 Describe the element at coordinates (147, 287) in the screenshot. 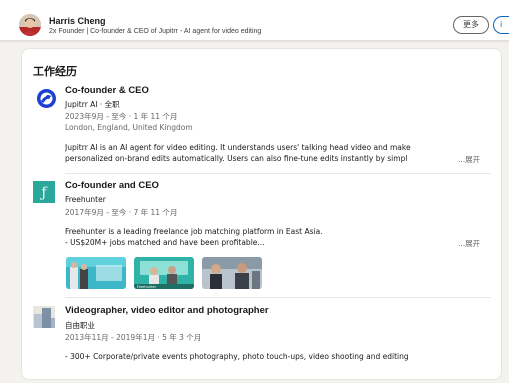

I see `media-caption: Freehunter` at that location.